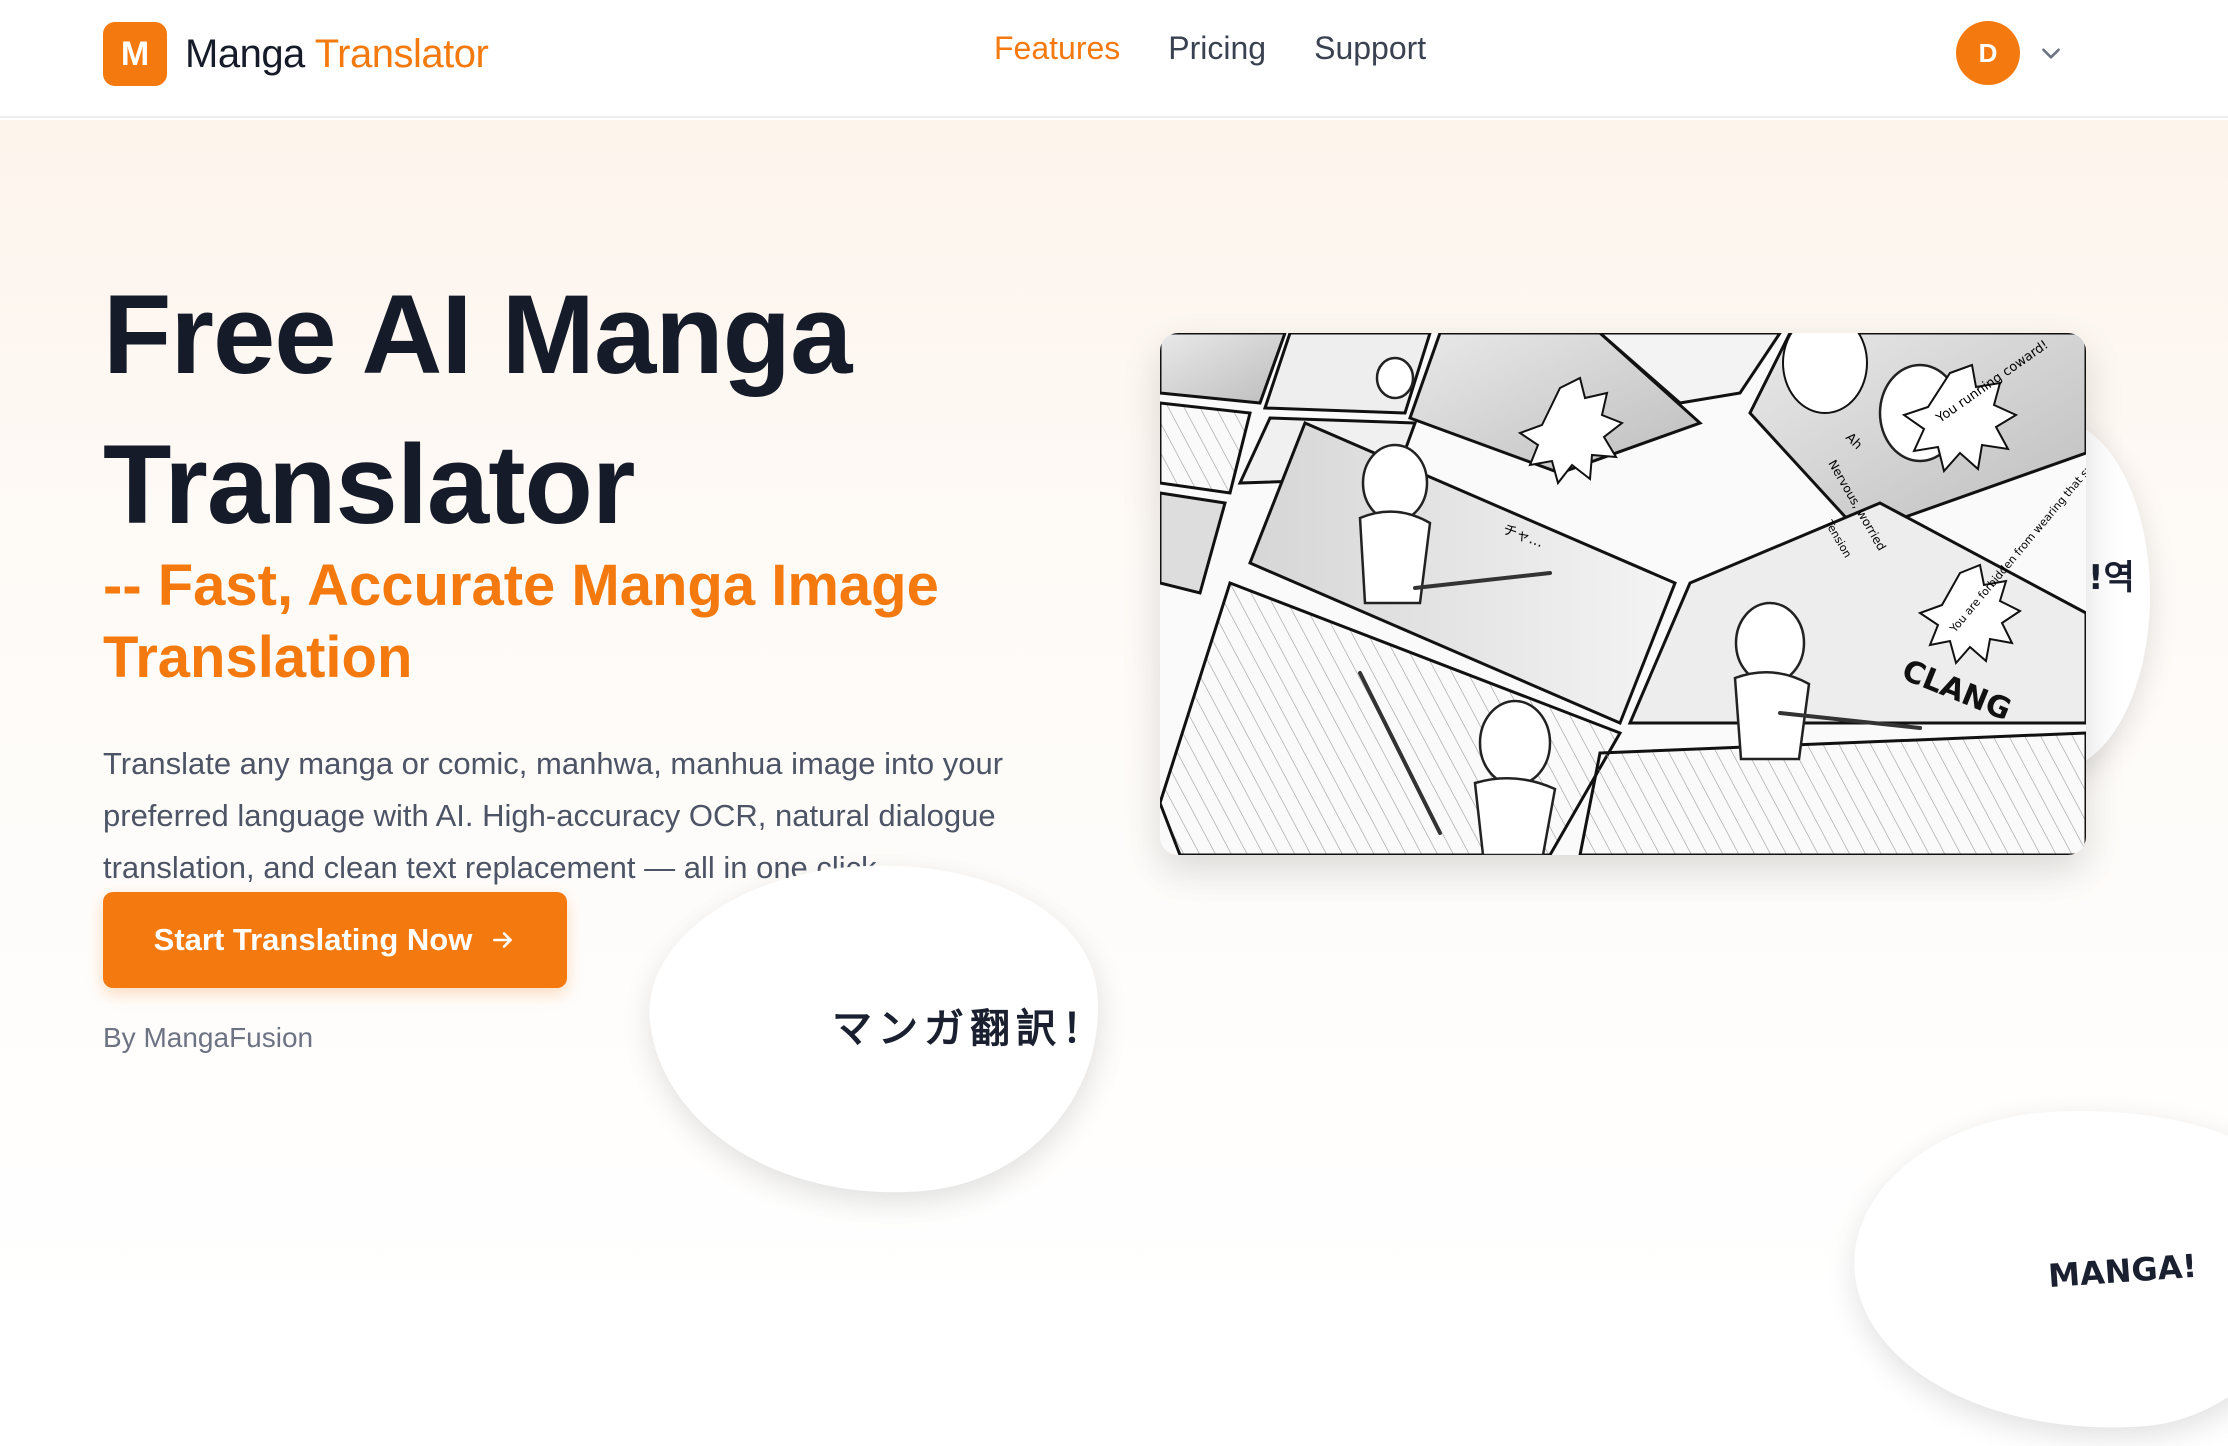 The height and width of the screenshot is (1446, 2228). Describe the element at coordinates (401, 53) in the screenshot. I see `logo-word-translator: Translator` at that location.